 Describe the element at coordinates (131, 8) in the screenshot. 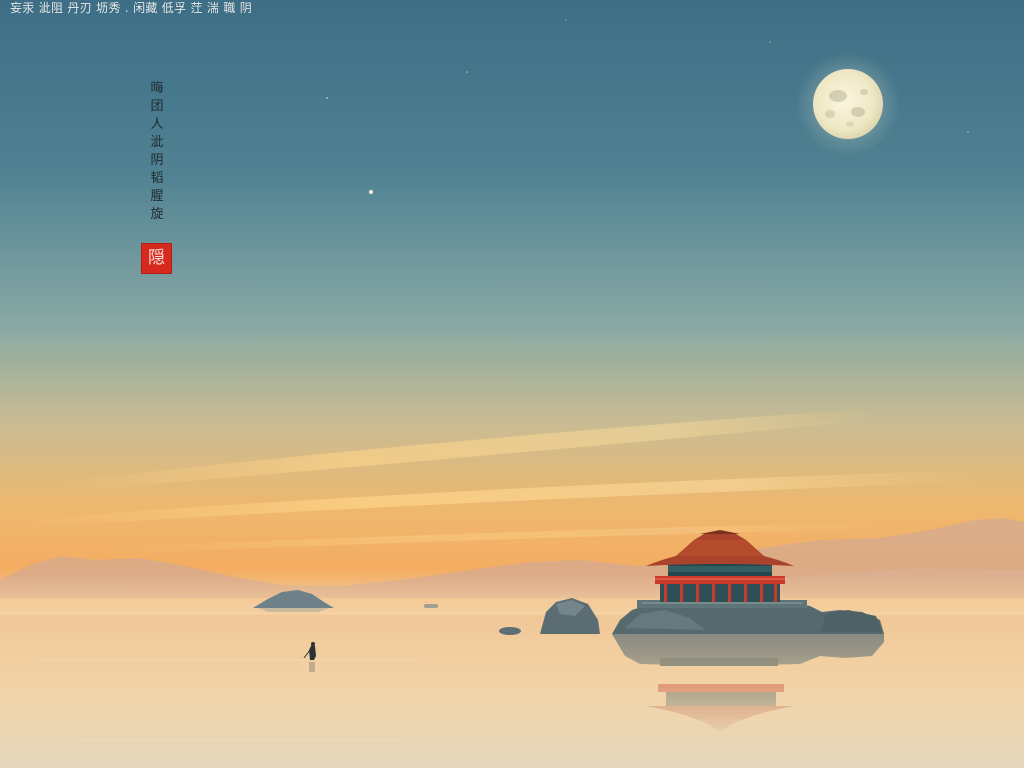

I see `caption-text: 妄汞 泚阻 丹刃 坜秀 . 闲藏 低孚 茳 湍 職 阴` at that location.